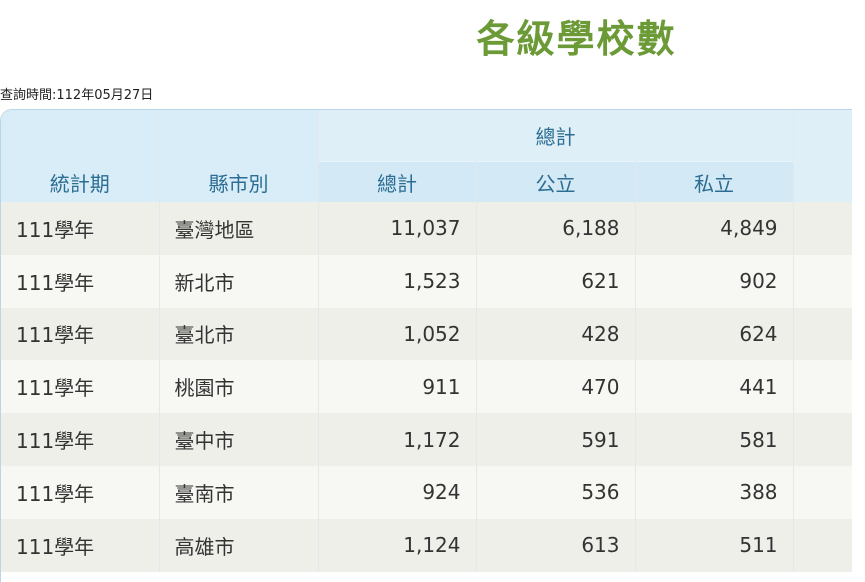 The width and height of the screenshot is (865, 582). Describe the element at coordinates (714, 439) in the screenshot. I see `cell-private: 581` at that location.